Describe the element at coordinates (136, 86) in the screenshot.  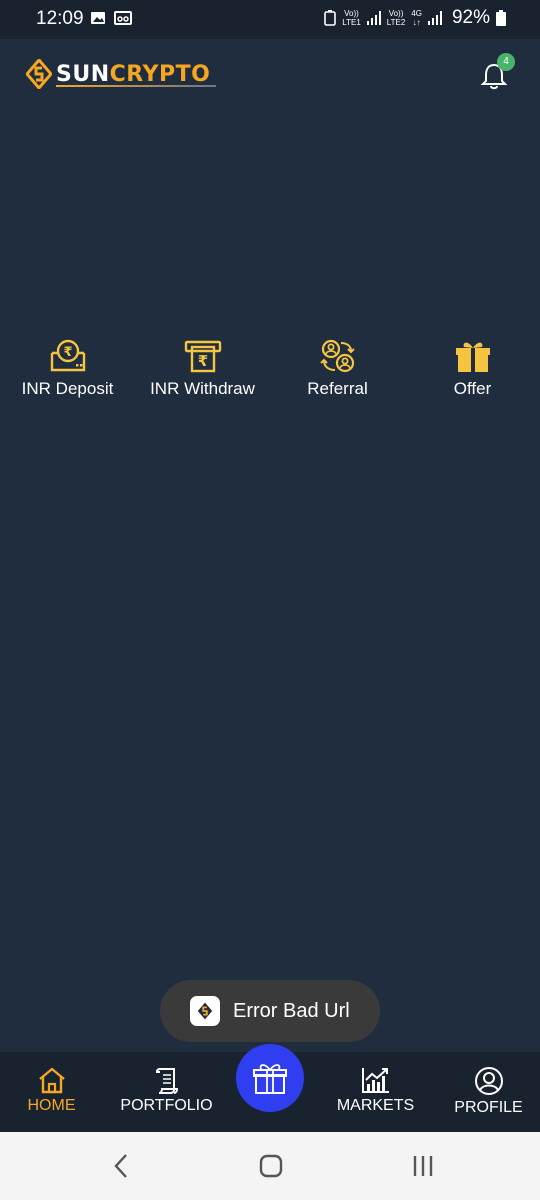
I see `logo-underline` at that location.